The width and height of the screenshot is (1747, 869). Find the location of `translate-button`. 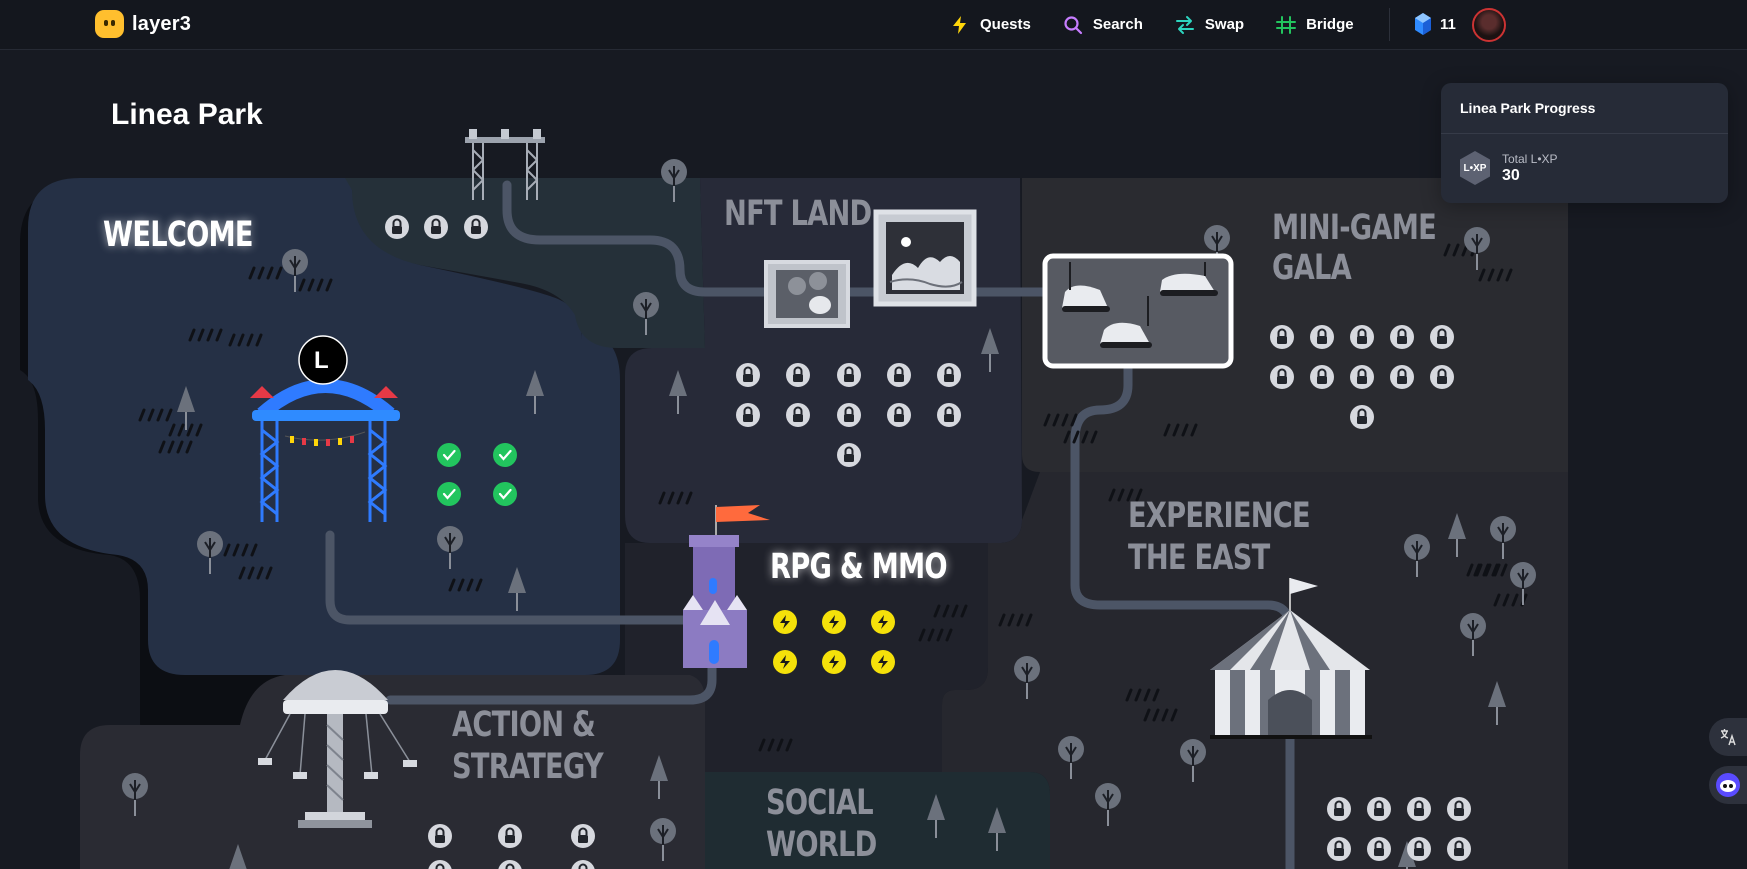

translate-button is located at coordinates (1728, 737).